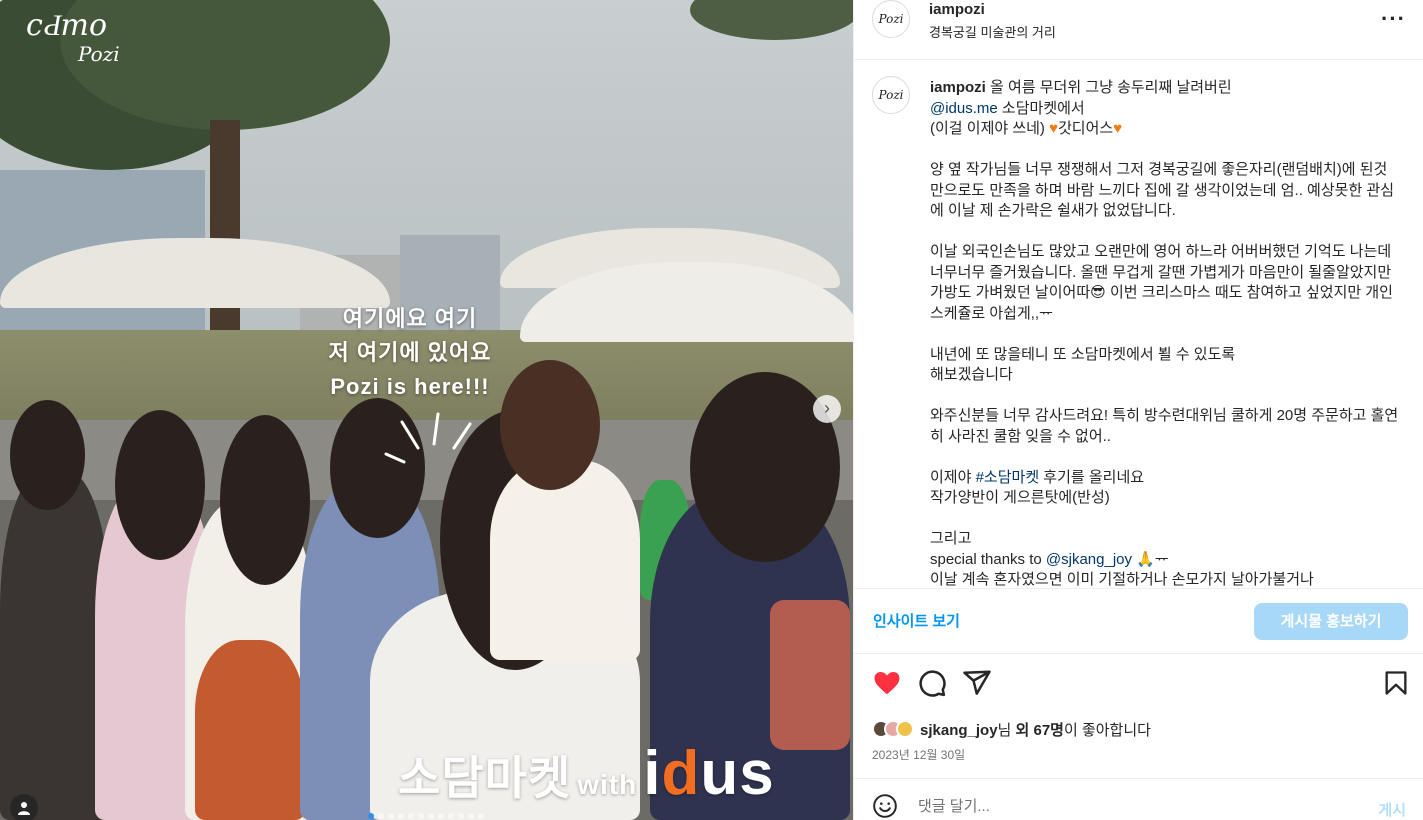 The height and width of the screenshot is (820, 1423). I want to click on caption-line: 이제야 #소담마켓 후기를 올리네요, so click(1165, 478).